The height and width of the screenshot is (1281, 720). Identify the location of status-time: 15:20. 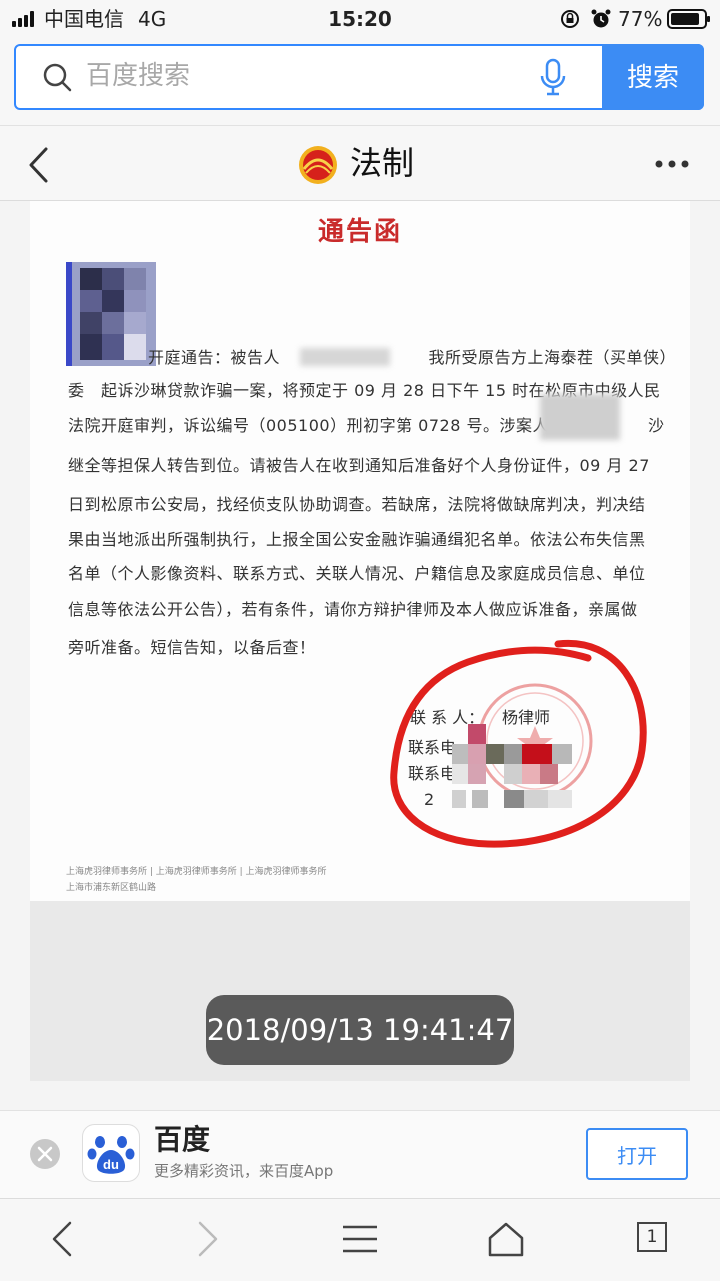
(360, 19).